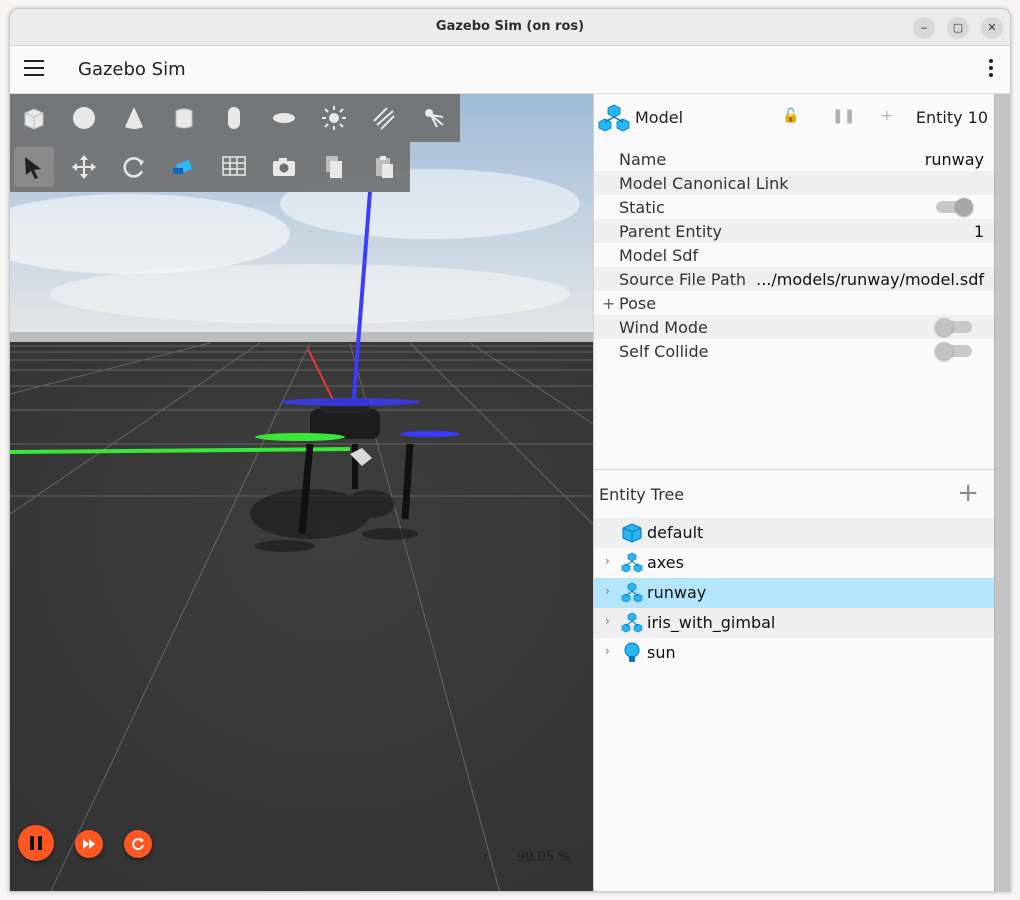  Describe the element at coordinates (659, 117) in the screenshot. I see `component-model-label: Model` at that location.